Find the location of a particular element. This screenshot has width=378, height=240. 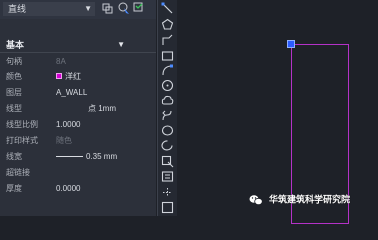

hatch-icon is located at coordinates (167, 207).